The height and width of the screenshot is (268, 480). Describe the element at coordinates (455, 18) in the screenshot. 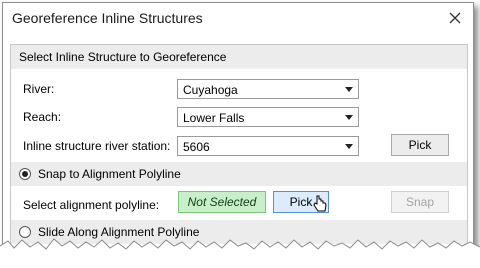

I see `close-icon` at that location.